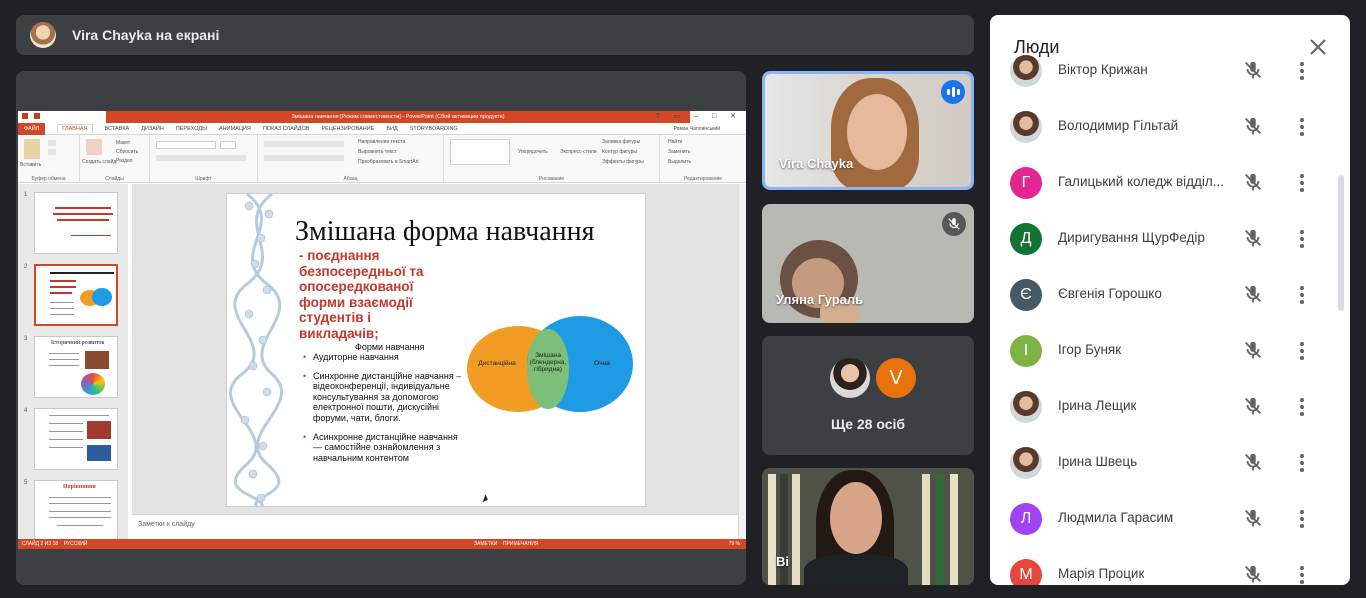 The height and width of the screenshot is (598, 1366). What do you see at coordinates (377, 152) in the screenshot?
I see `align-text-button: Выровнять текст` at bounding box center [377, 152].